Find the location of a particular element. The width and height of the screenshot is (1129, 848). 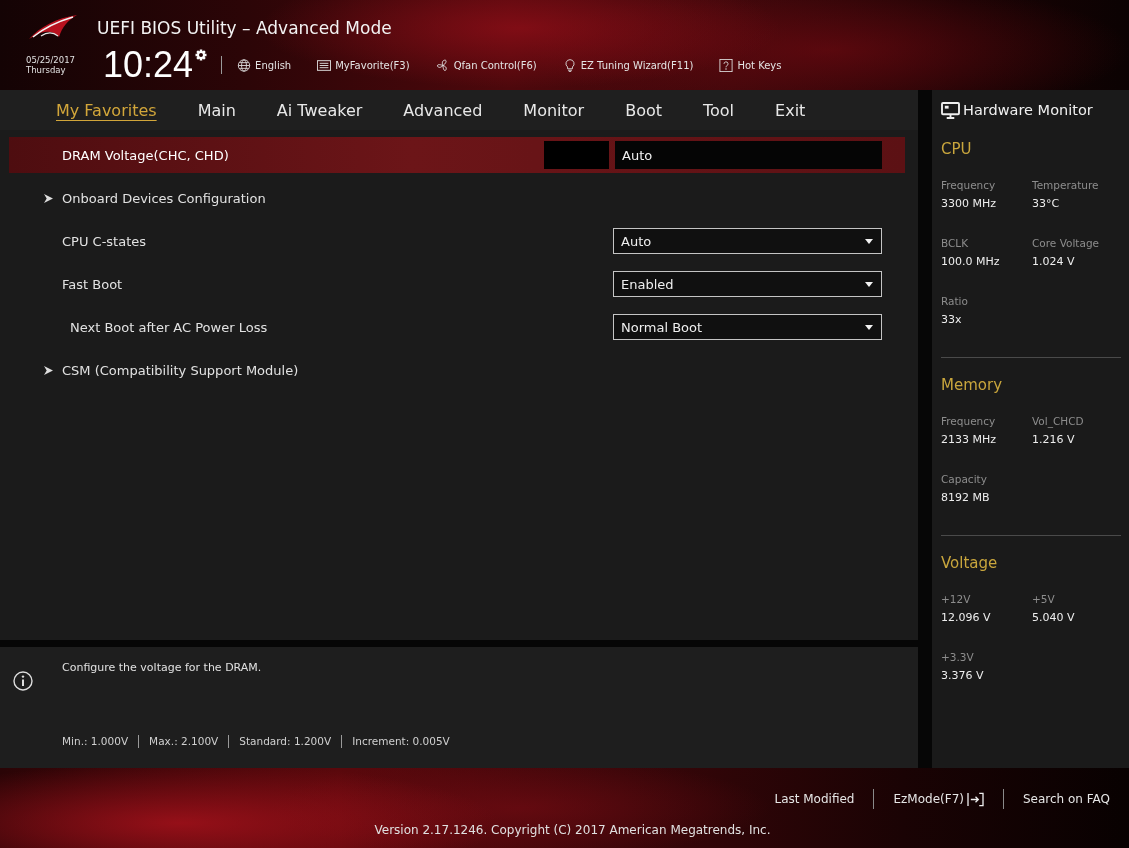

reading-value: 33°C is located at coordinates (1046, 204).